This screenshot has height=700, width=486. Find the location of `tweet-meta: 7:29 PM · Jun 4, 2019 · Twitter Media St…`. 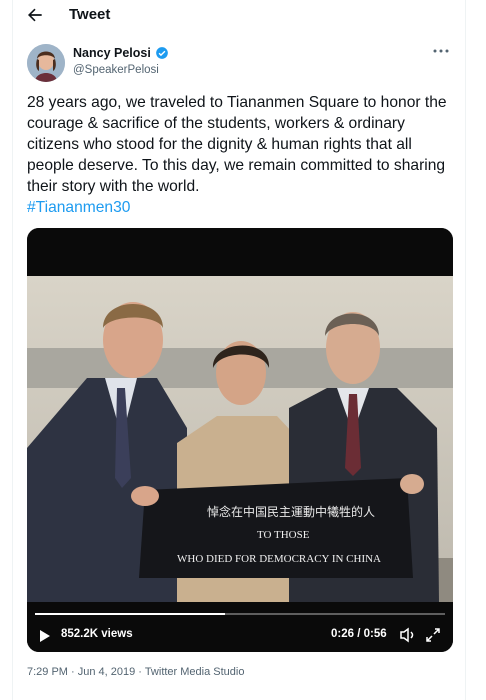

tweet-meta: 7:29 PM · Jun 4, 2019 · Twitter Media St… is located at coordinates (135, 672).